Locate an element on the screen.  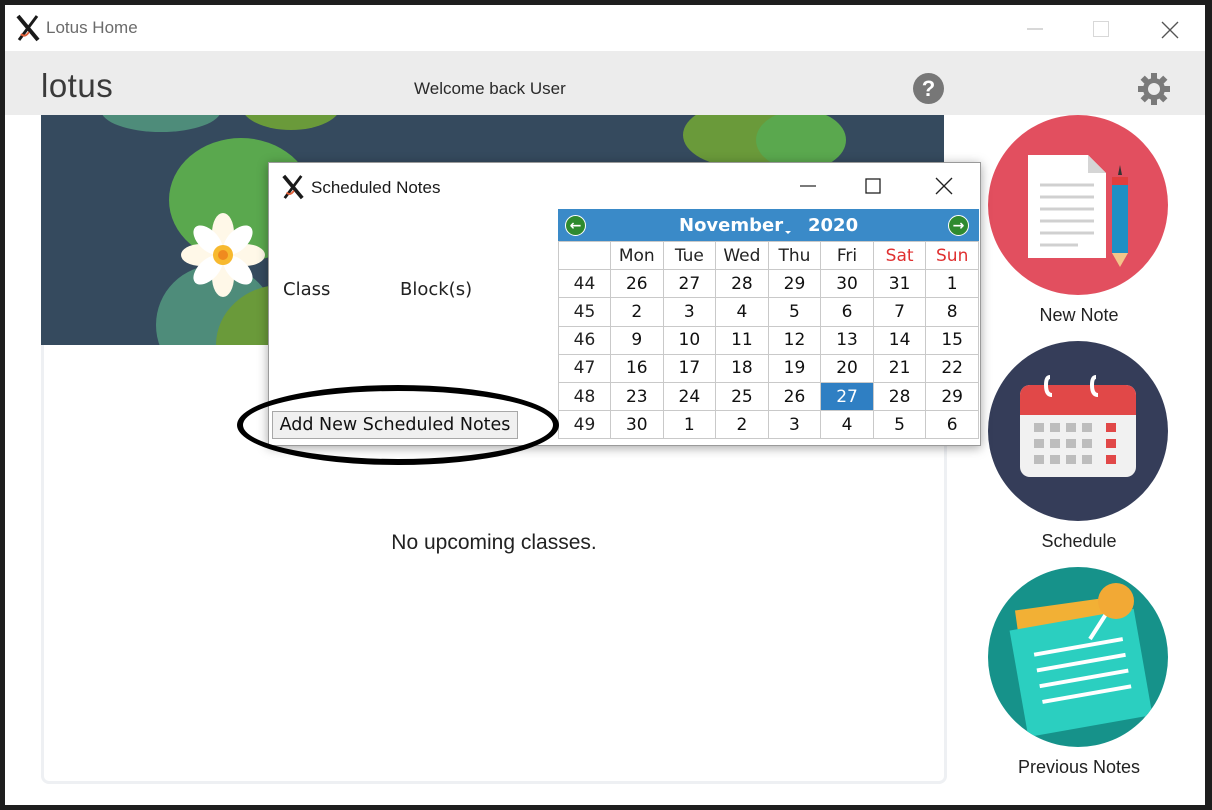
weekday-header: Fri is located at coordinates (847, 255).